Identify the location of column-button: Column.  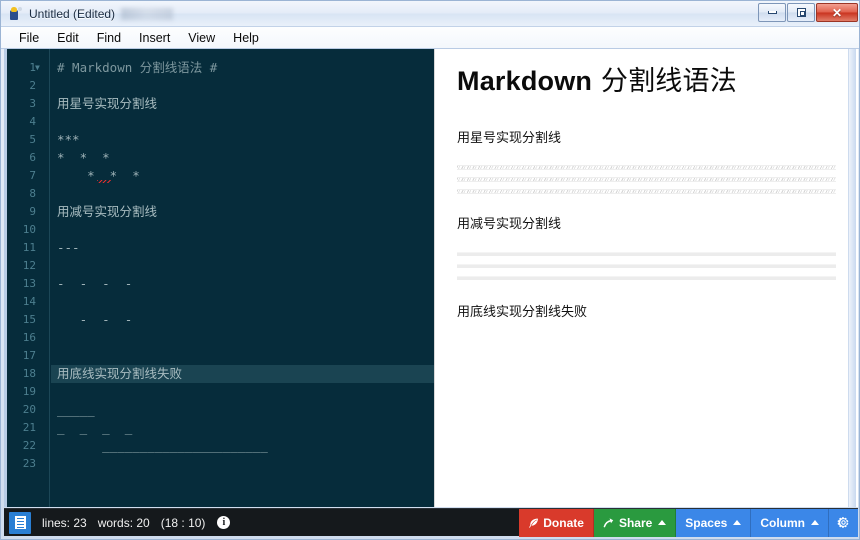
(790, 522).